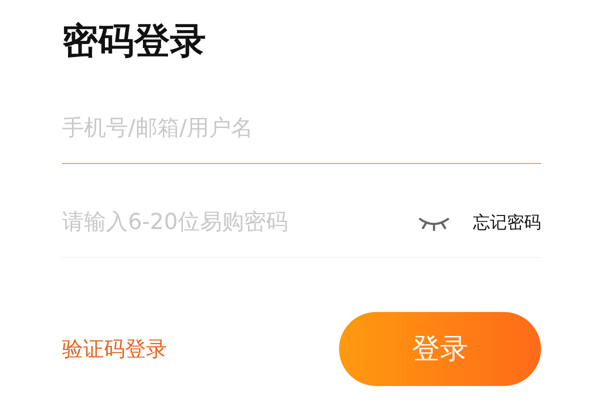 Image resolution: width=600 pixels, height=406 pixels. Describe the element at coordinates (440, 349) in the screenshot. I see `login-button: 登录` at that location.